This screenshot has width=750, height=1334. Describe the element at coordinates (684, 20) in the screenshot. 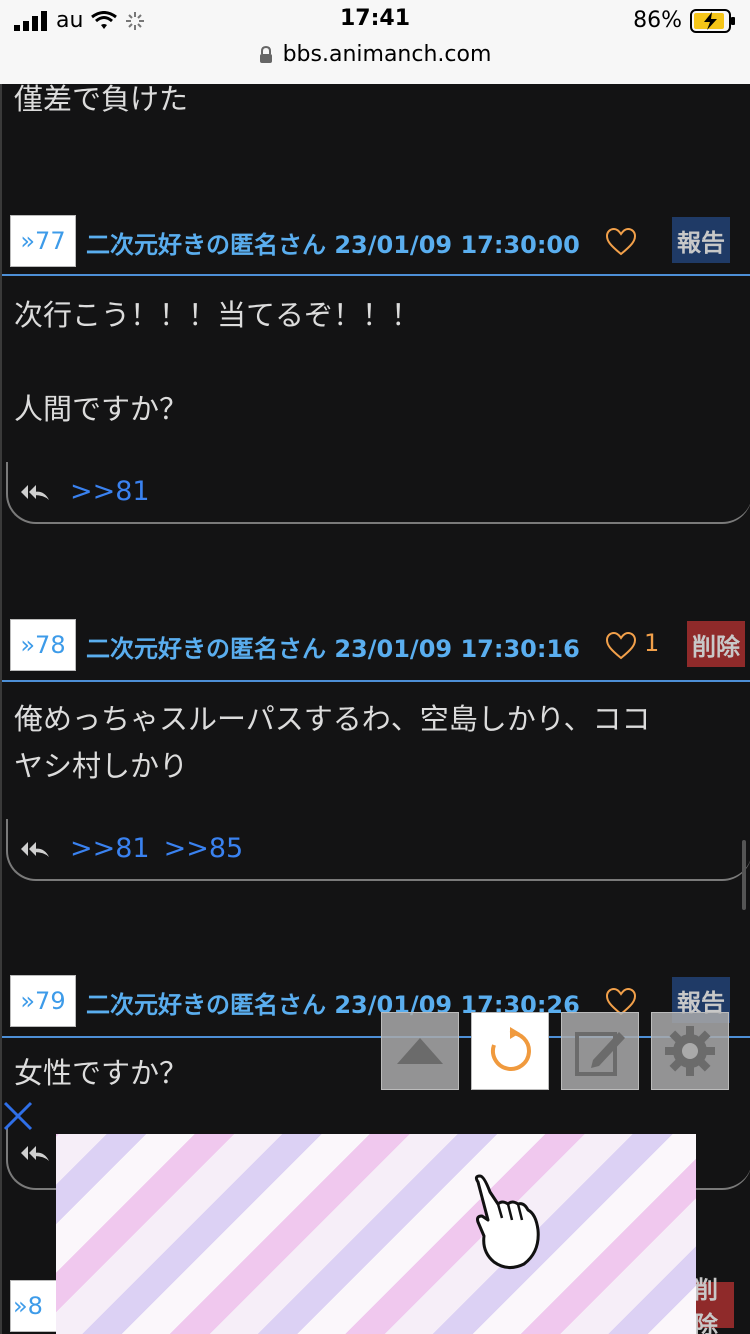

I see `battery-group: 86%` at that location.